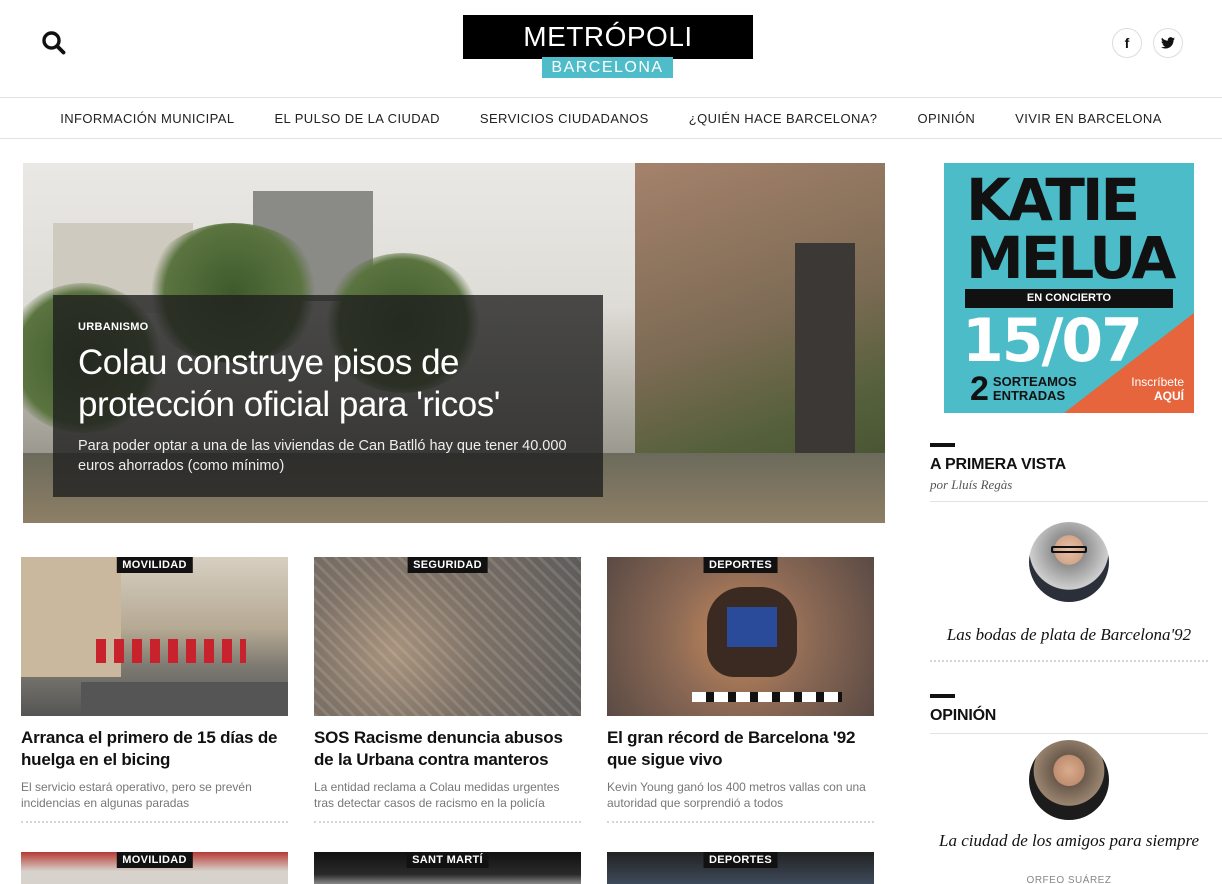 Image resolution: width=1222 pixels, height=884 pixels. I want to click on article-card: SANT MARTÍ, so click(447, 868).